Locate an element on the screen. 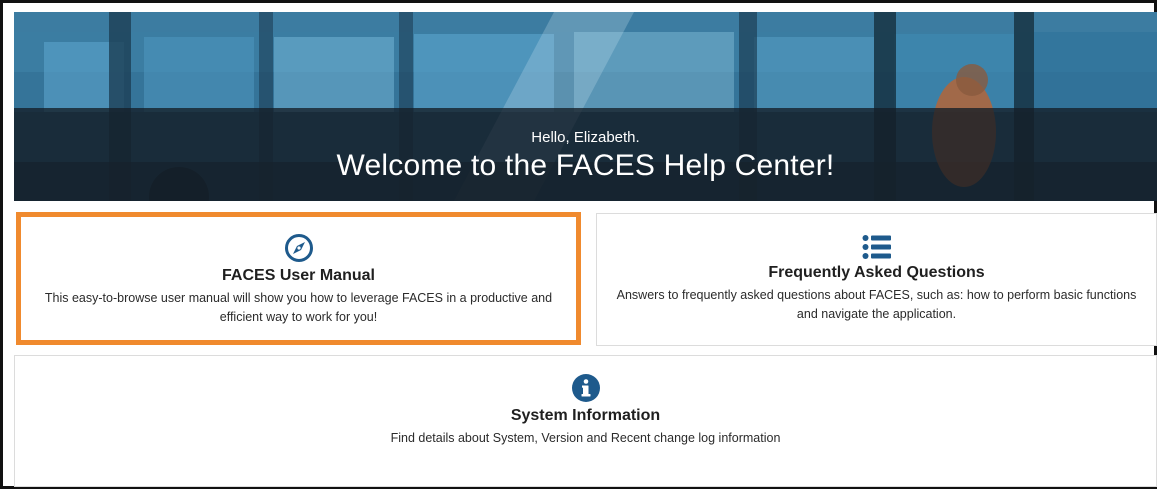 This screenshot has width=1157, height=489. info-icon is located at coordinates (585, 388).